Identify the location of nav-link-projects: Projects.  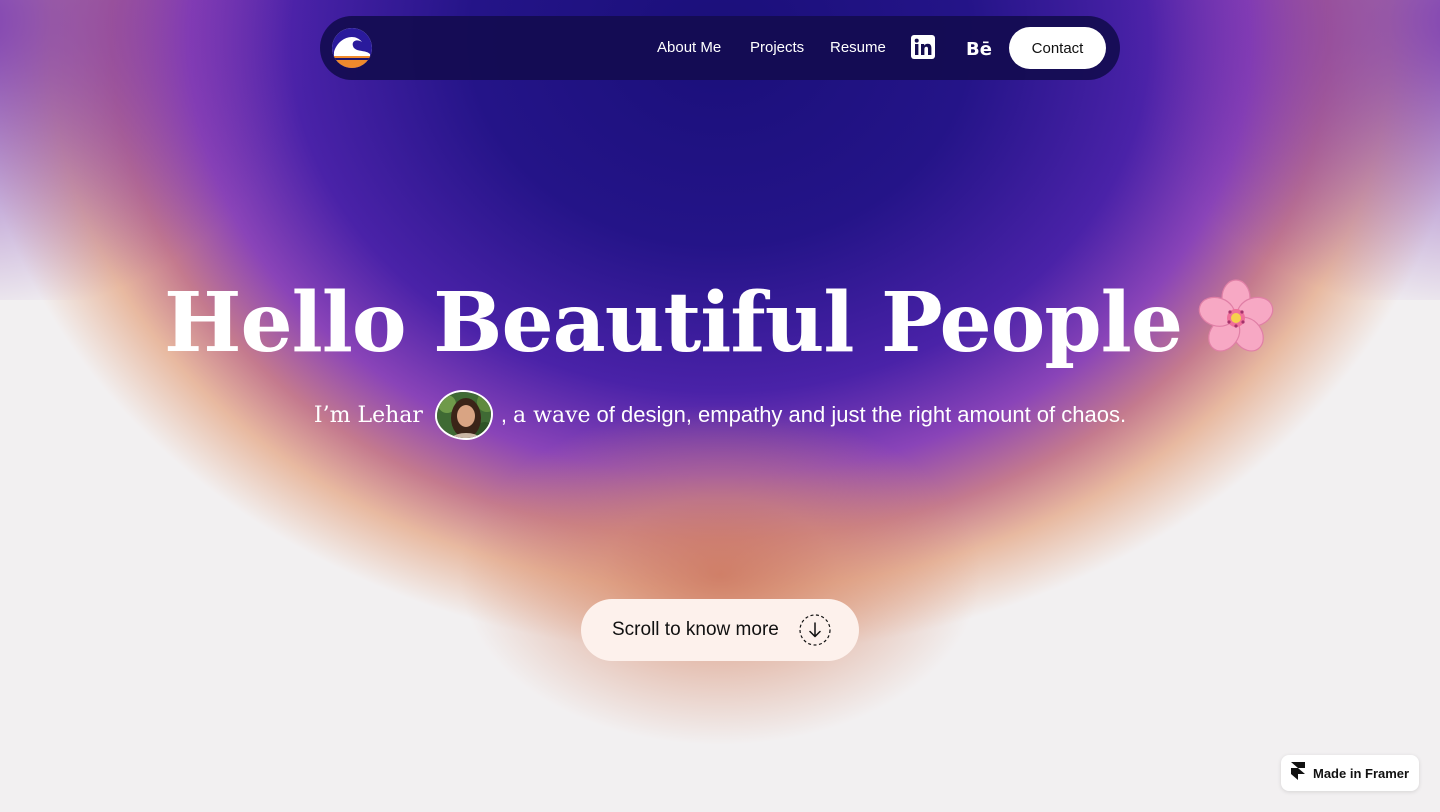
(777, 48).